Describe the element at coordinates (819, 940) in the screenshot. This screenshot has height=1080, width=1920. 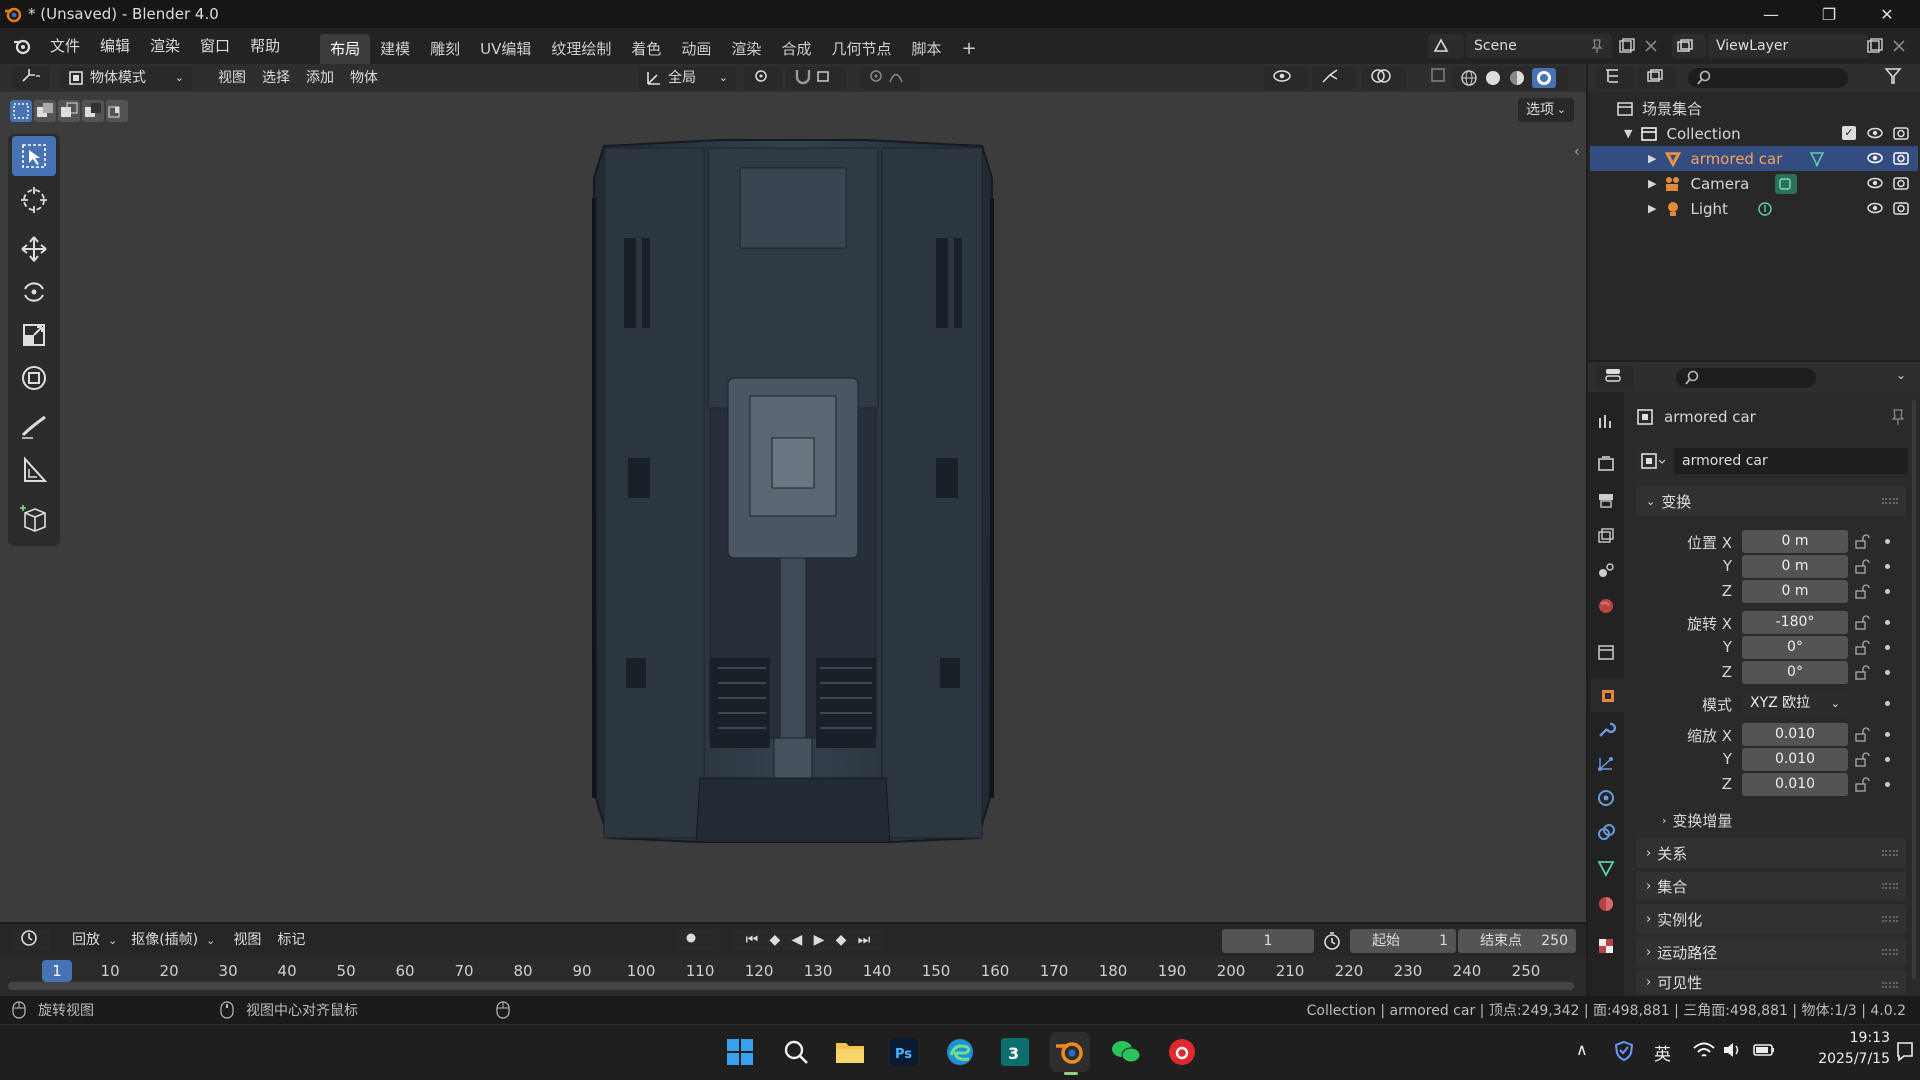
I see `play-icon: ▶` at that location.